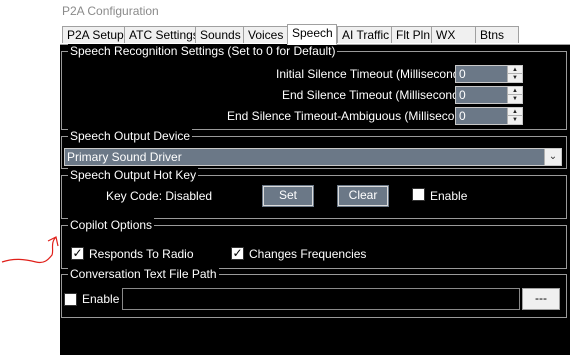 The height and width of the screenshot is (355, 570). What do you see at coordinates (489, 74) in the screenshot?
I see `initial-silence-spinner: 0 ▲ ▼` at bounding box center [489, 74].